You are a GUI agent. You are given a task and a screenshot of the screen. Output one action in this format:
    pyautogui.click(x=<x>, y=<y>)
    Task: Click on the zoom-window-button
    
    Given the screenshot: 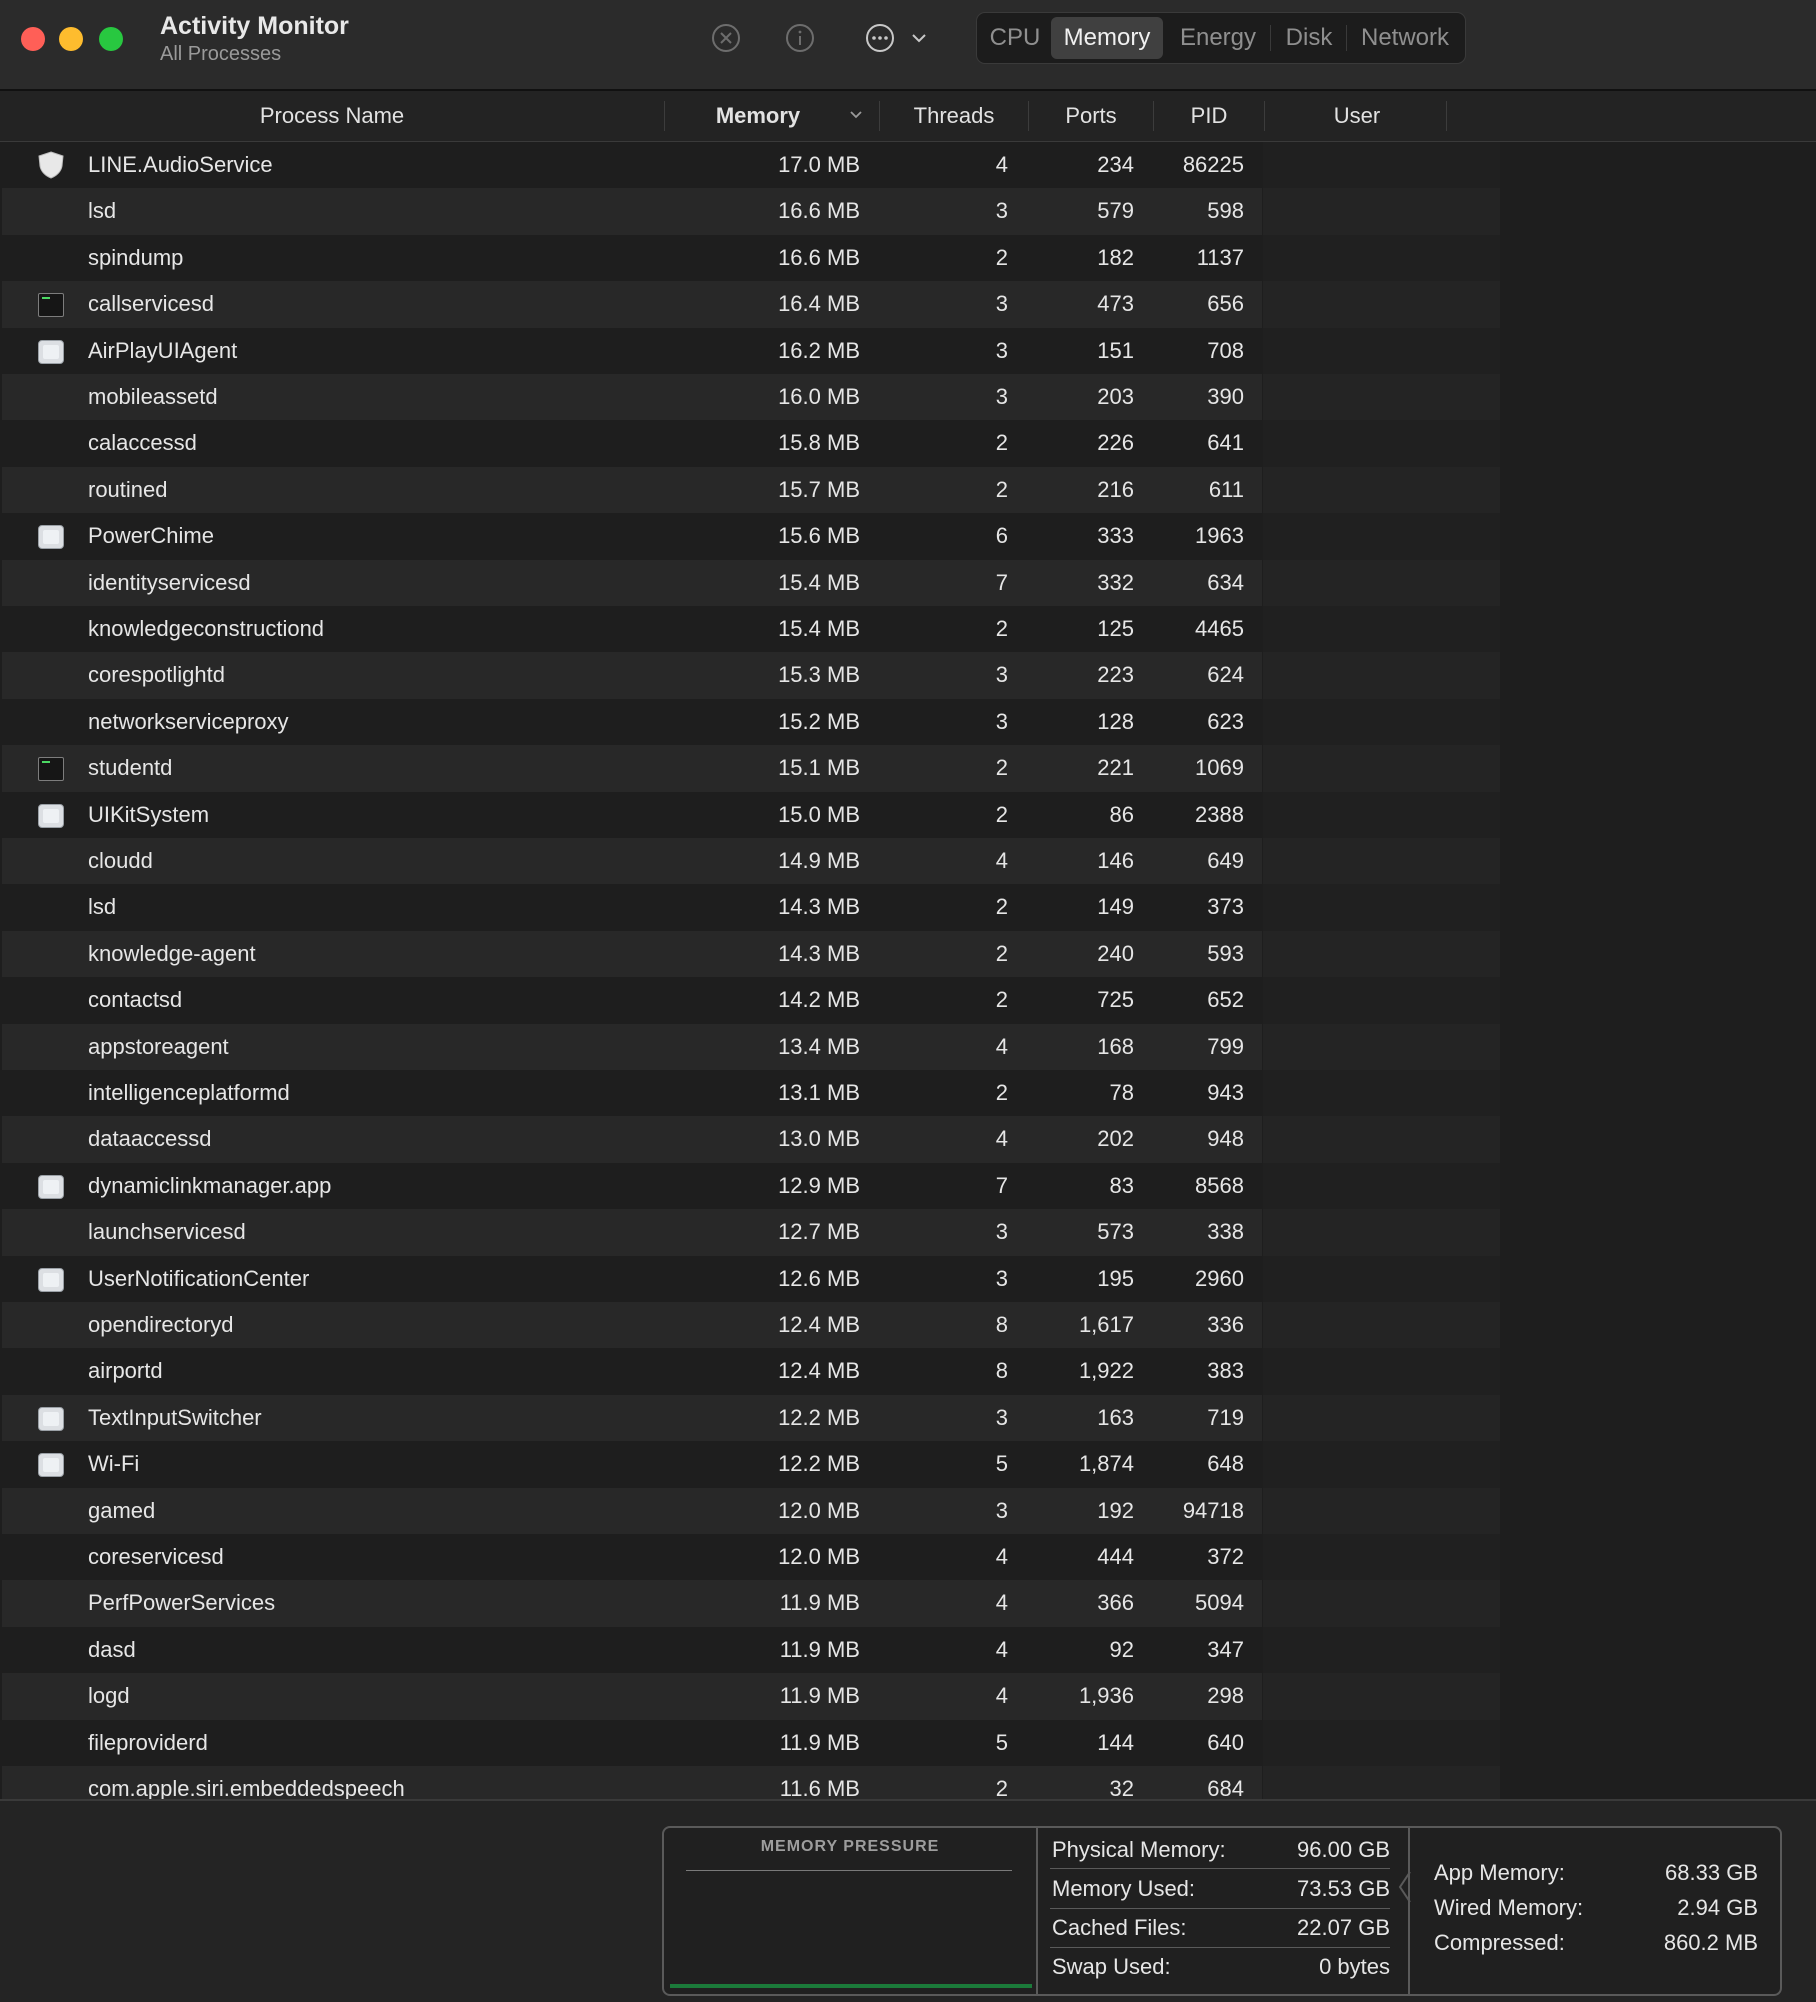 What is the action you would take?
    pyautogui.click(x=111, y=39)
    